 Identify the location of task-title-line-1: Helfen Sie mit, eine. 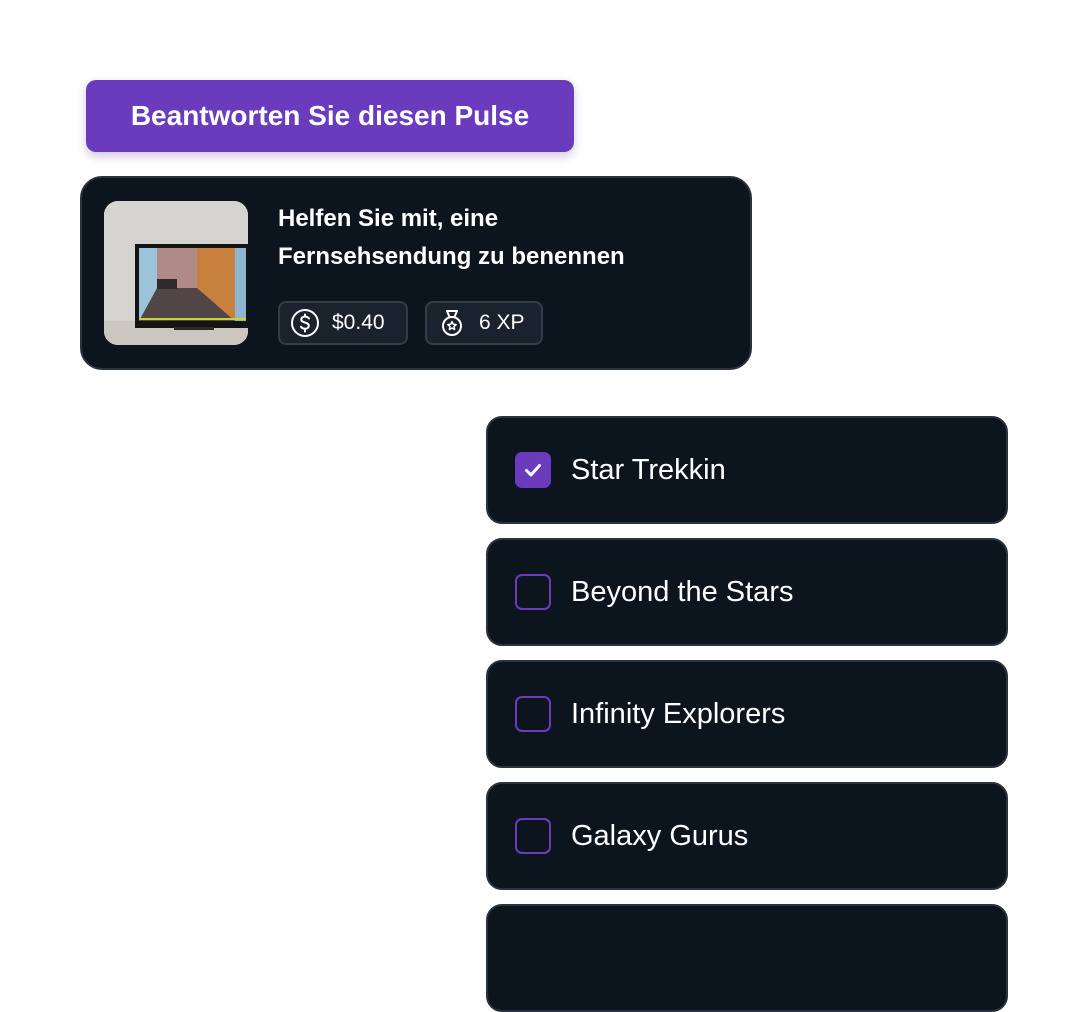
(388, 218).